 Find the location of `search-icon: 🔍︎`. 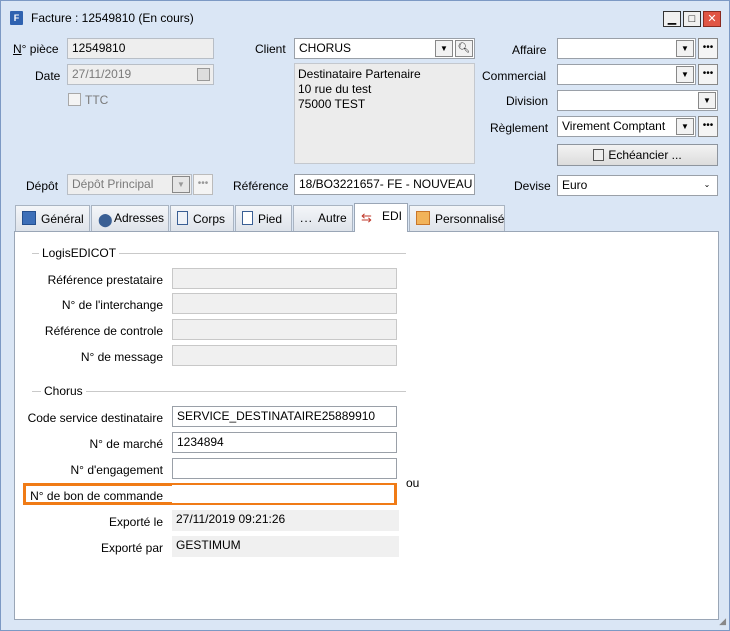

search-icon: 🔍︎ is located at coordinates (464, 48).